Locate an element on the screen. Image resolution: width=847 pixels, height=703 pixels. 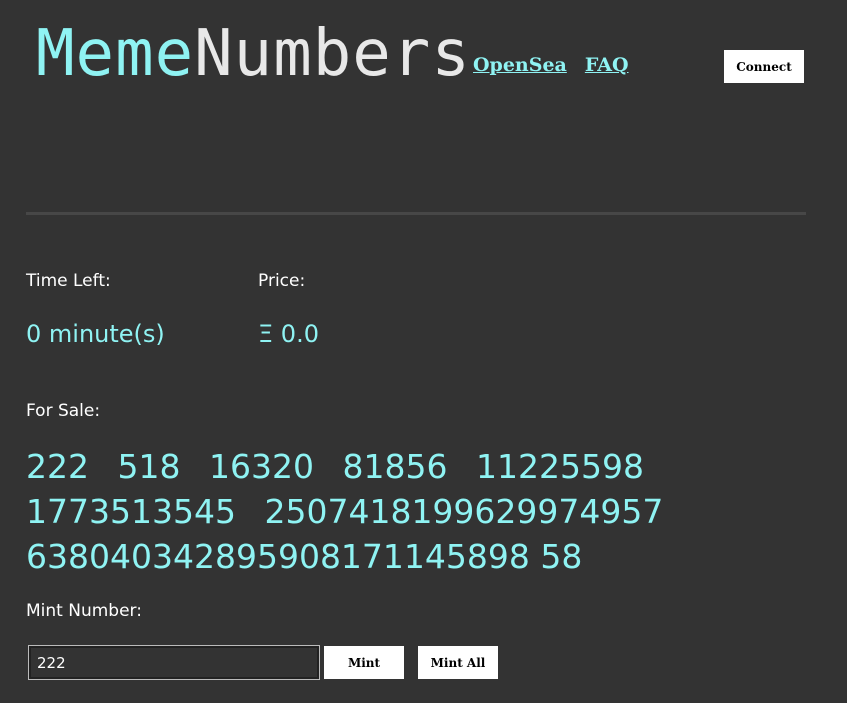
price-value: Ξ 0.0 is located at coordinates (288, 334).